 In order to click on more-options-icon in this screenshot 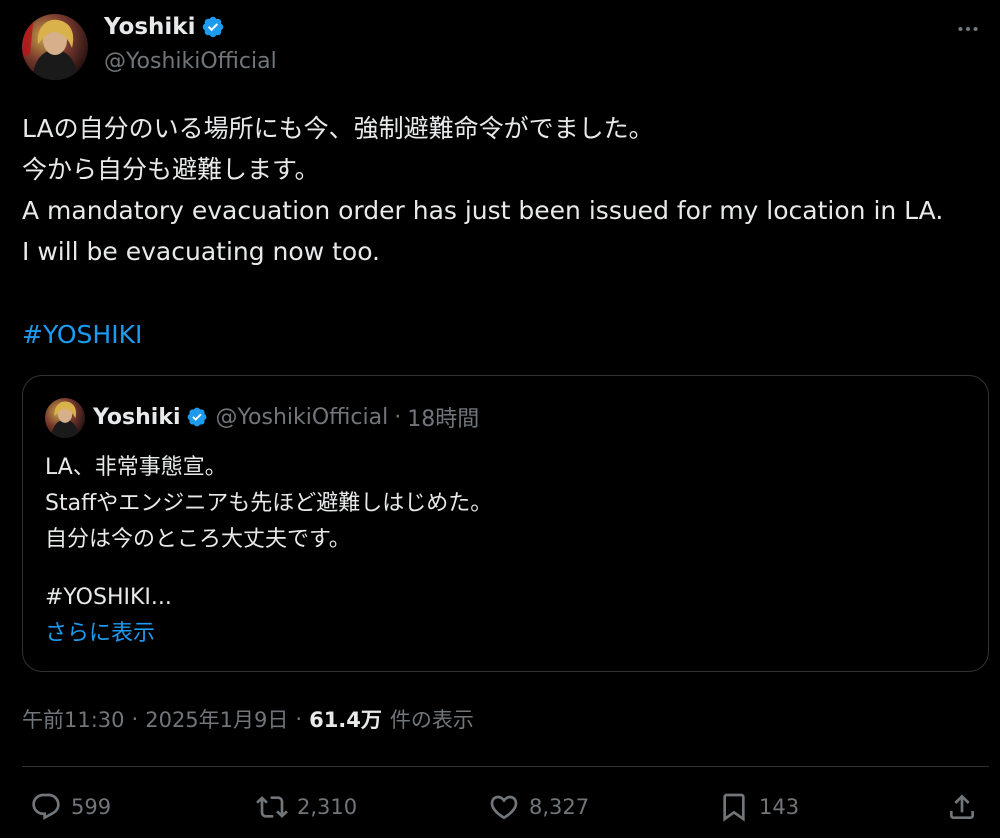, I will do `click(968, 29)`.